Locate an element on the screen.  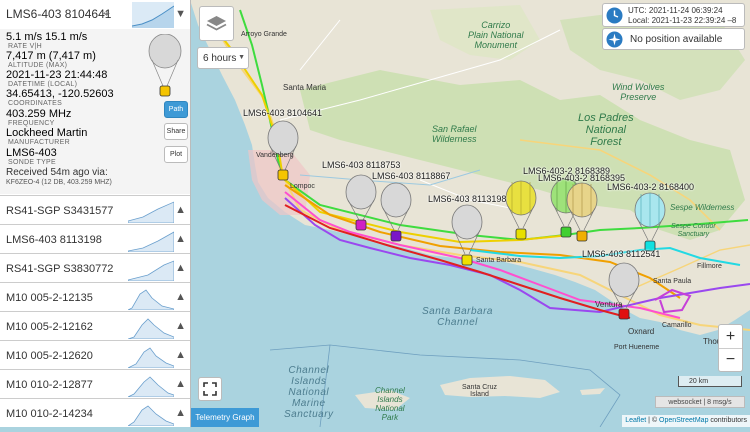
sonde-list-name: M10 005-2-12162 is located at coordinates (49, 327).